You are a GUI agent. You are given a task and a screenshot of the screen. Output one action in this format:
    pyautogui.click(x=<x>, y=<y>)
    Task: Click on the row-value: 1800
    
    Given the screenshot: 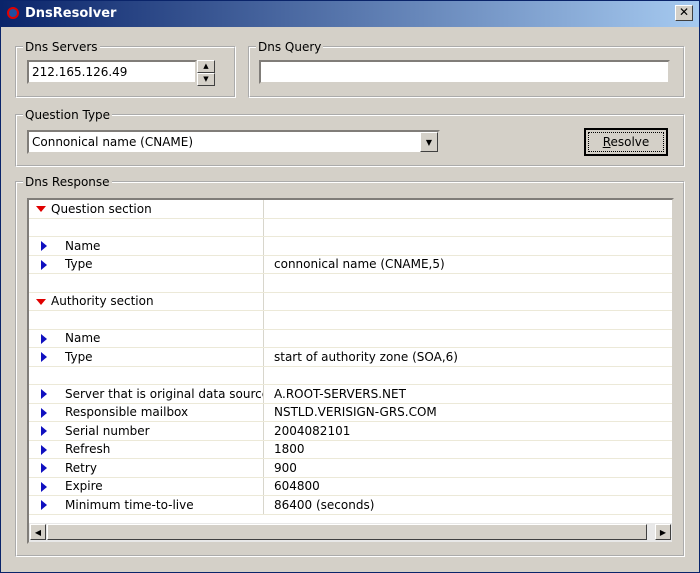 What is the action you would take?
    pyautogui.click(x=467, y=449)
    